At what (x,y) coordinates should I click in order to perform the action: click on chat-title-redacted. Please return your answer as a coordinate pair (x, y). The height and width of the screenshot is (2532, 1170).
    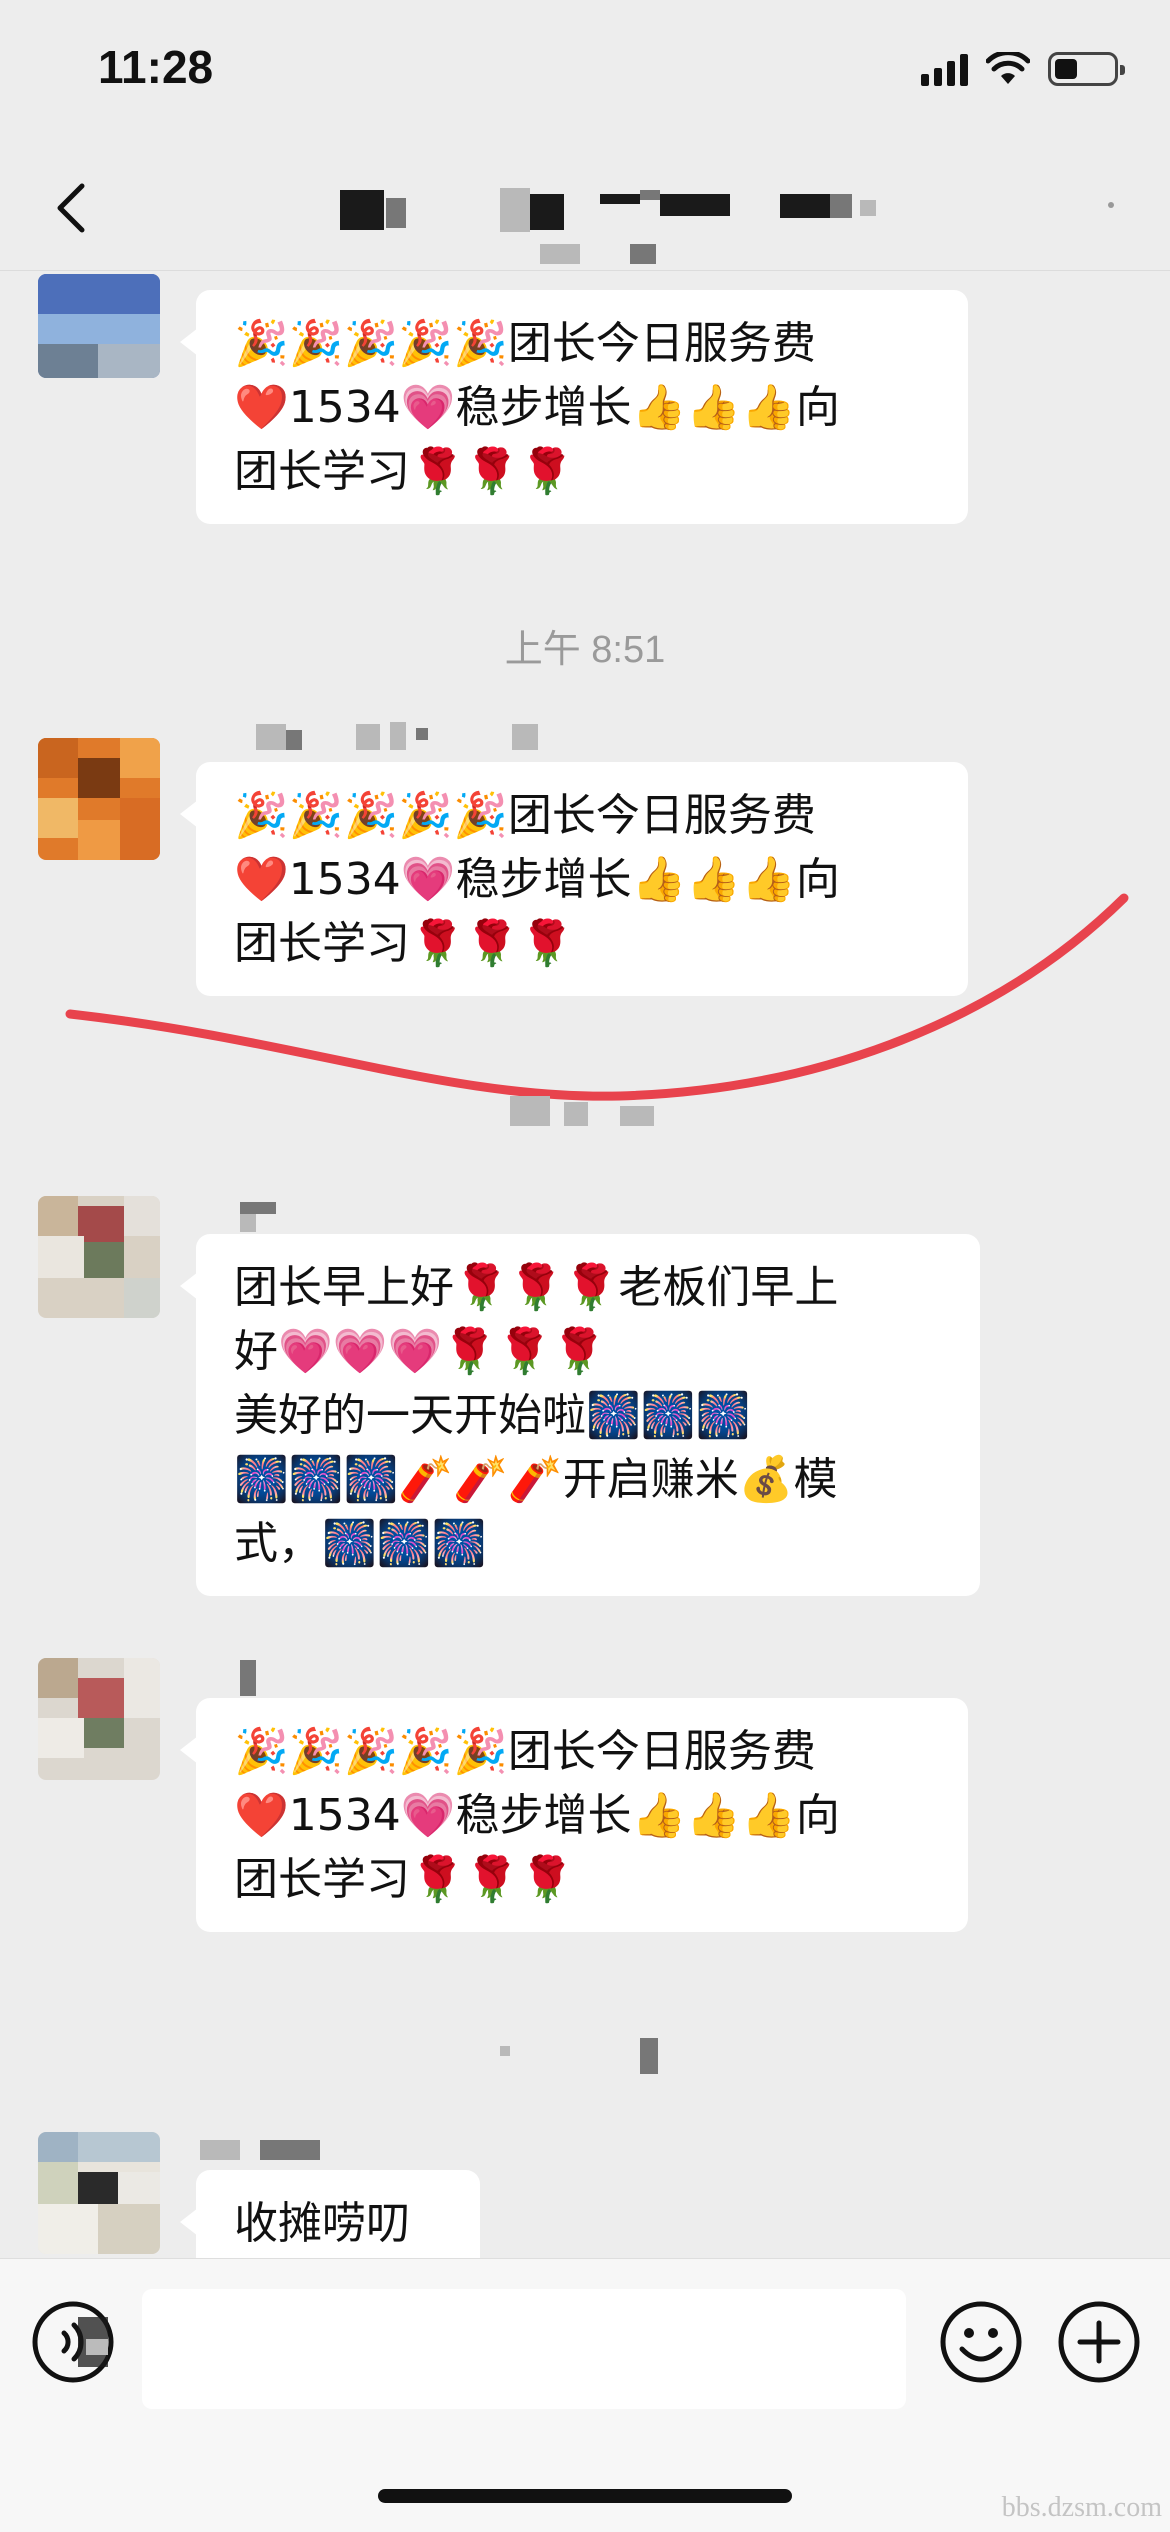
    Looking at the image, I should click on (610, 210).